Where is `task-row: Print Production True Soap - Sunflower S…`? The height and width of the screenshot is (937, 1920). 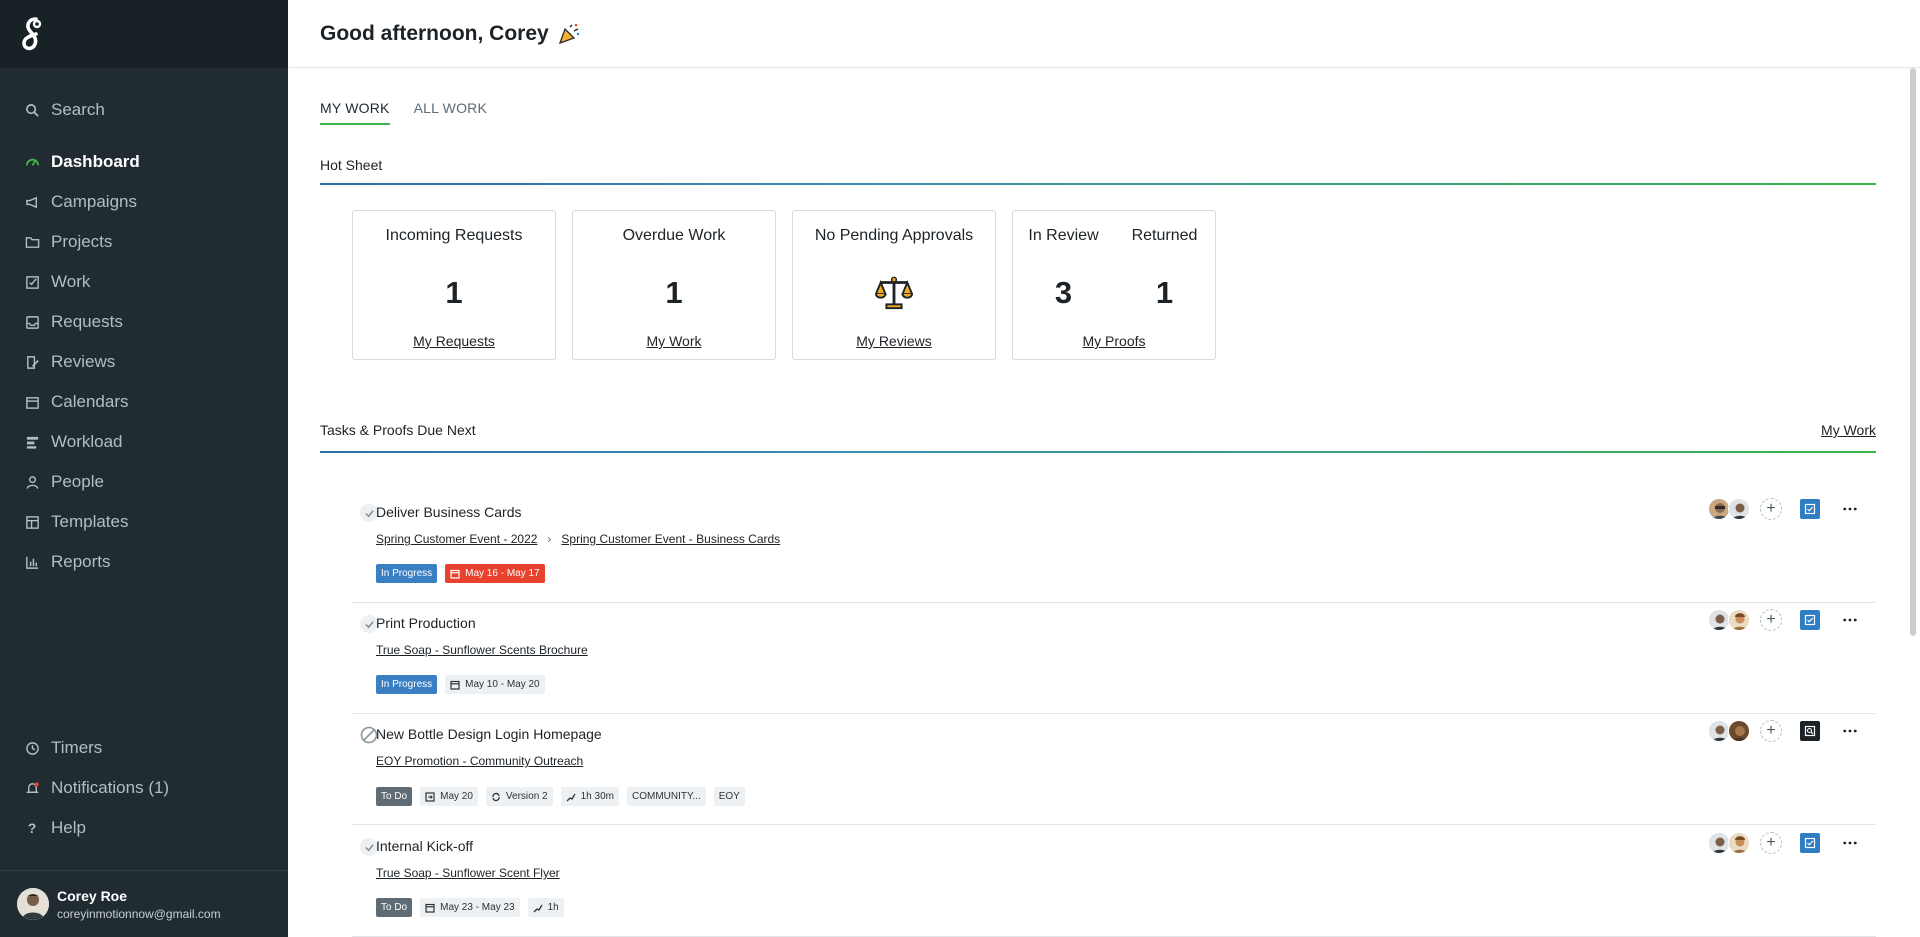 task-row: Print Production True Soap - Sunflower S… is located at coordinates (1114, 658).